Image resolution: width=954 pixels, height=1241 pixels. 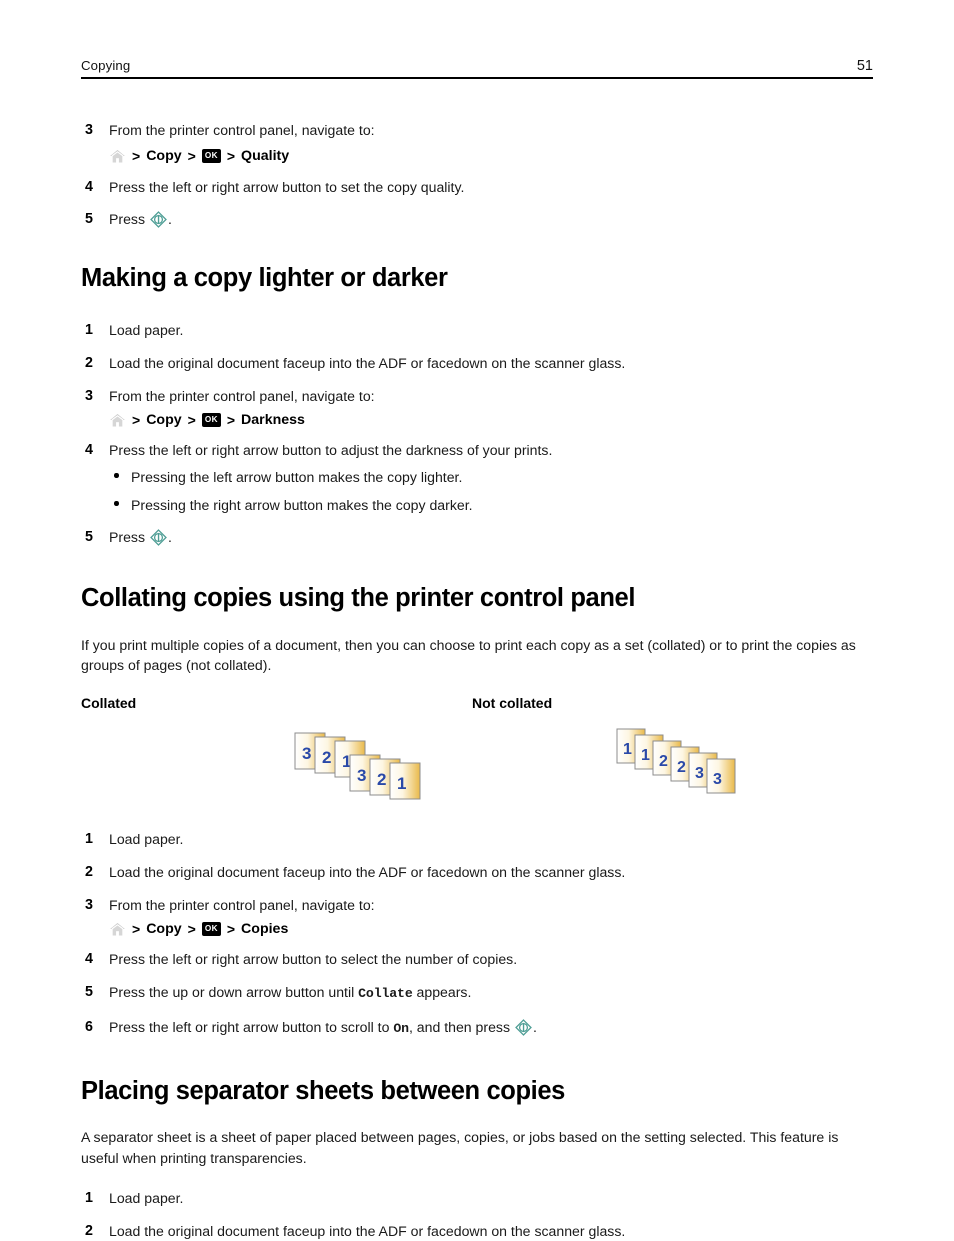 I want to click on nav-item-quality: Quality, so click(x=265, y=156).